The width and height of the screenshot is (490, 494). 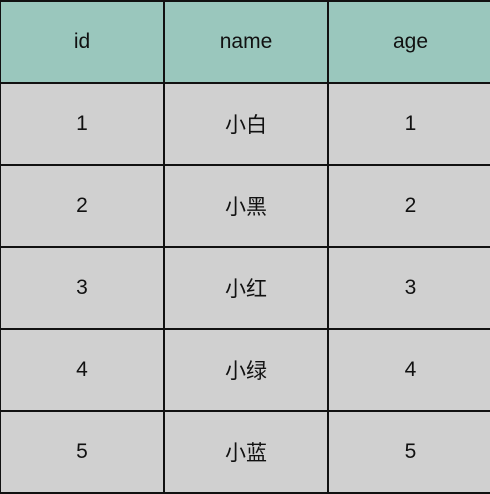 I want to click on cell-name: 小蓝, so click(x=246, y=452).